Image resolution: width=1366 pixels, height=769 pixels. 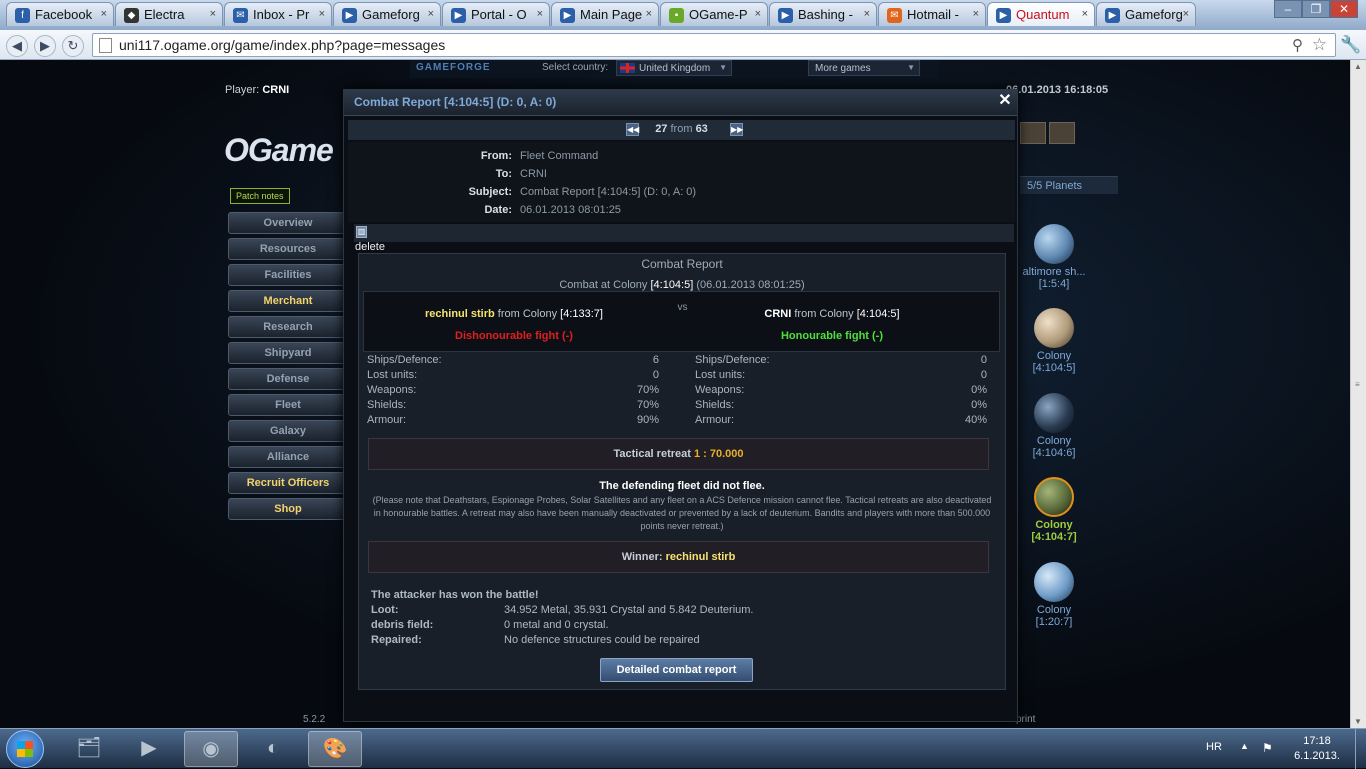 I want to click on player-name: CRNI, so click(x=275, y=90).